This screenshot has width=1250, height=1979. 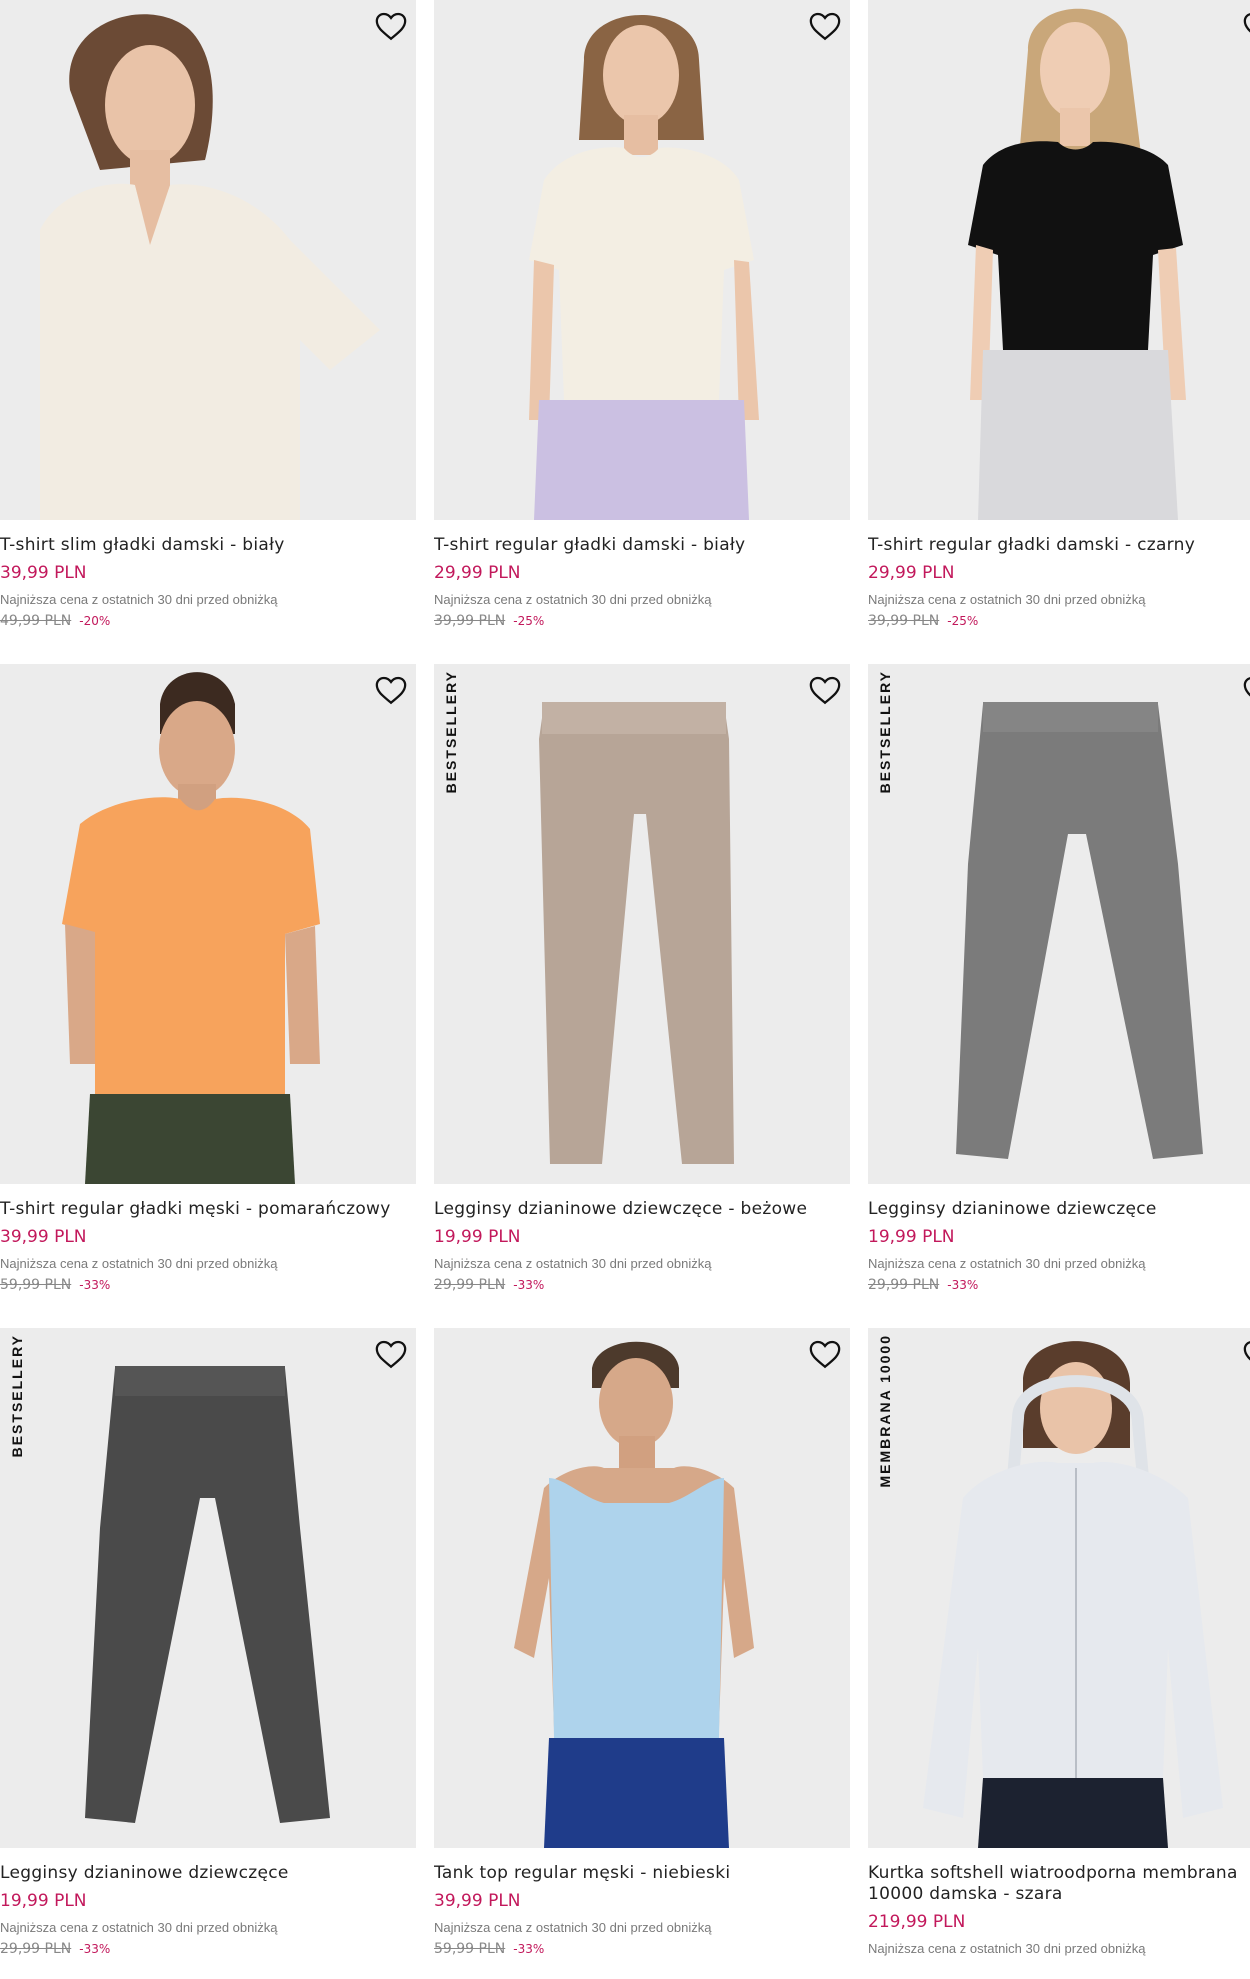 I want to click on product-name: T-shirt slim gładki damski - biały, so click(x=208, y=545).